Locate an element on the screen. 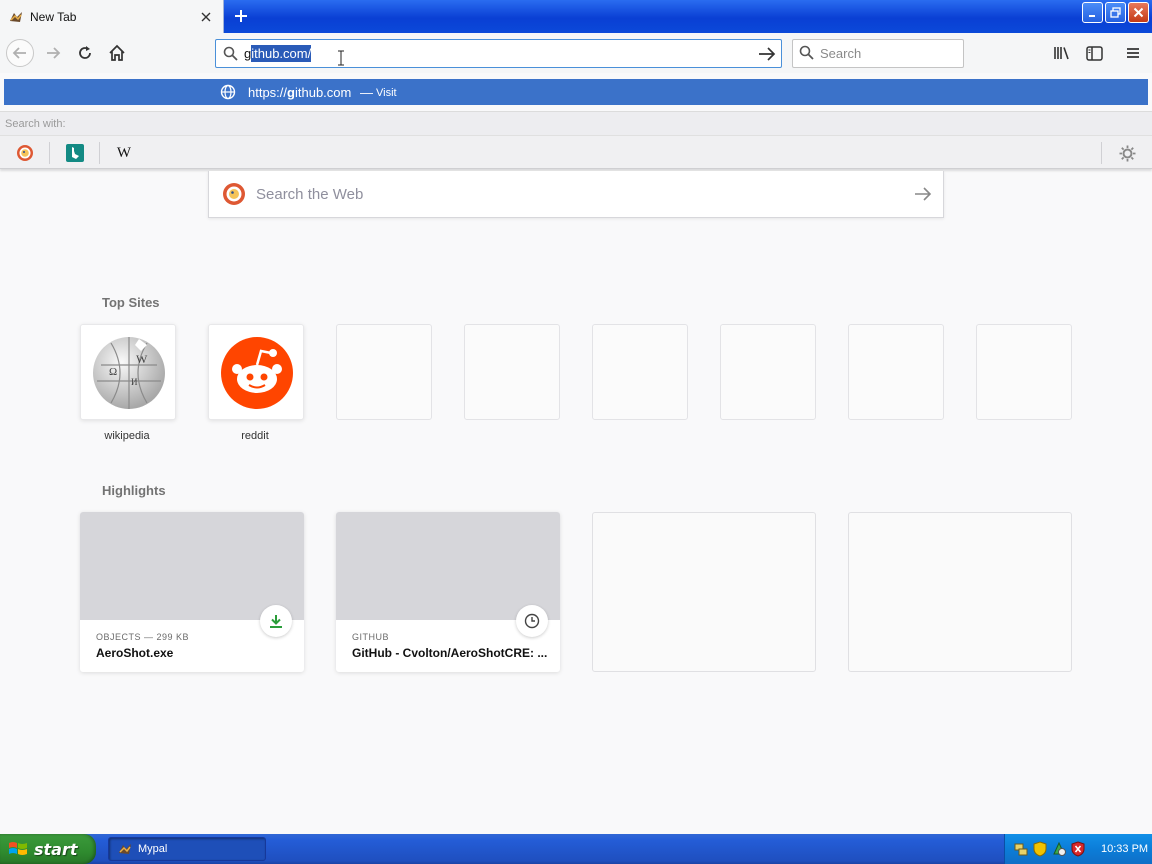 This screenshot has width=1152, height=864. top-sites-heading: Top Sites is located at coordinates (131, 302).